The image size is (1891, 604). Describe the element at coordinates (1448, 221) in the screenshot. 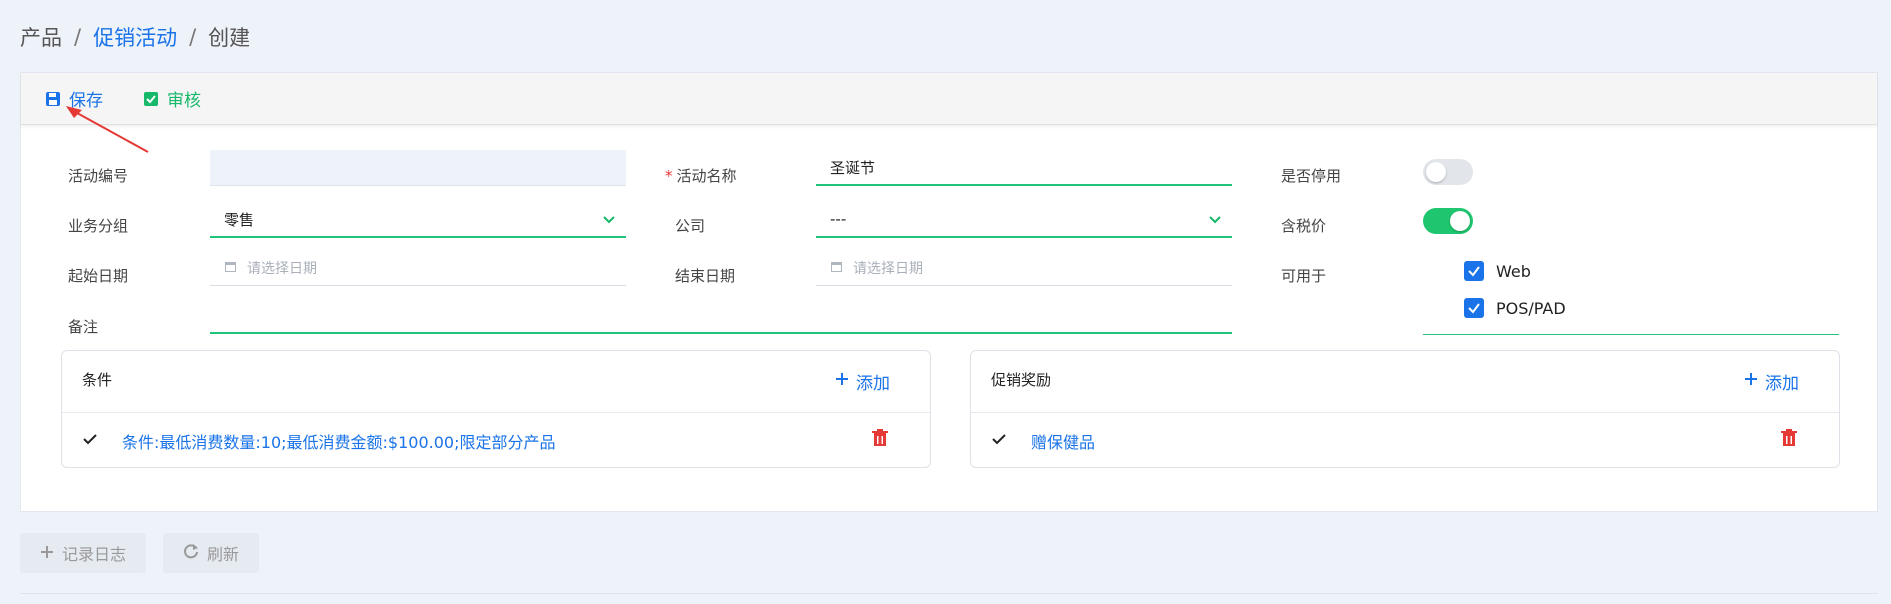

I see `tax-included-toggle` at that location.